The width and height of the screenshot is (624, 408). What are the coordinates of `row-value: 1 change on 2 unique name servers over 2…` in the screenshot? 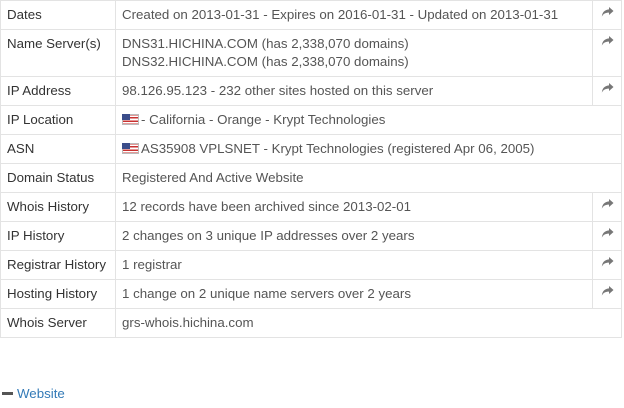 It's located at (354, 294).